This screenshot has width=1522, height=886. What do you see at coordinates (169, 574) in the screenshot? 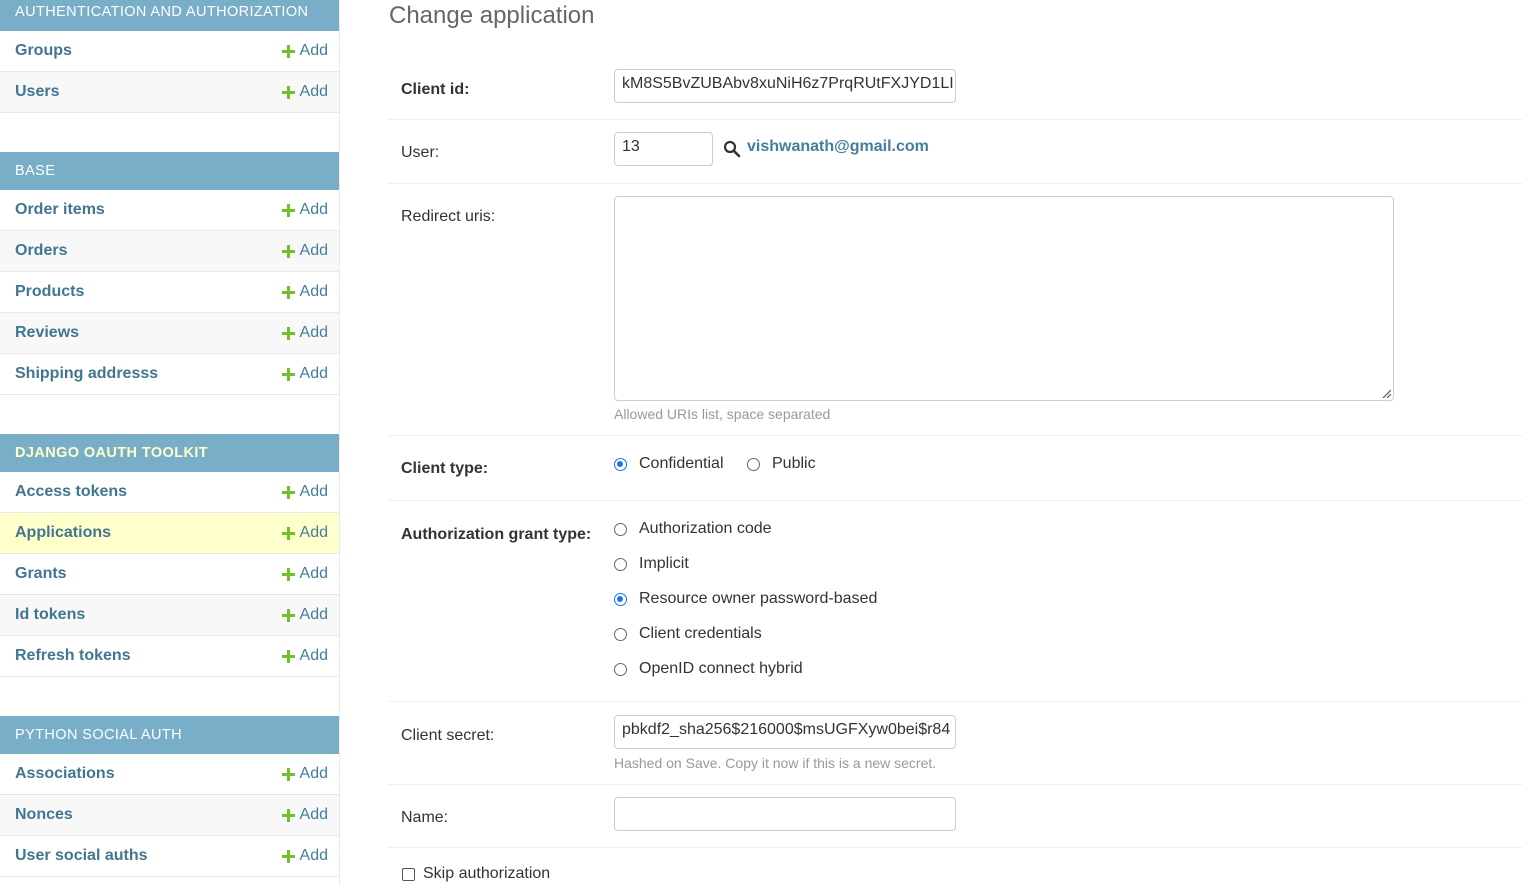
I see `sidebar-item-grants: Grants Add` at bounding box center [169, 574].